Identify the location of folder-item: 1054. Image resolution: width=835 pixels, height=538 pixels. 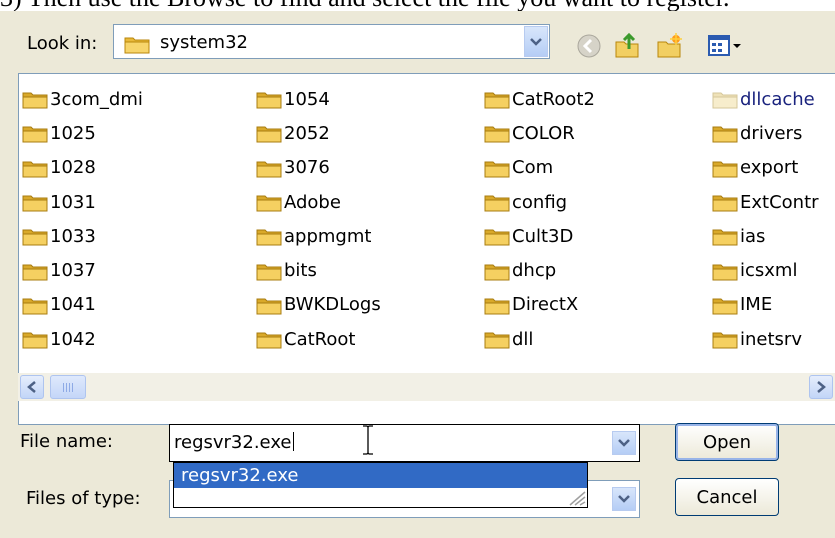
(318, 99).